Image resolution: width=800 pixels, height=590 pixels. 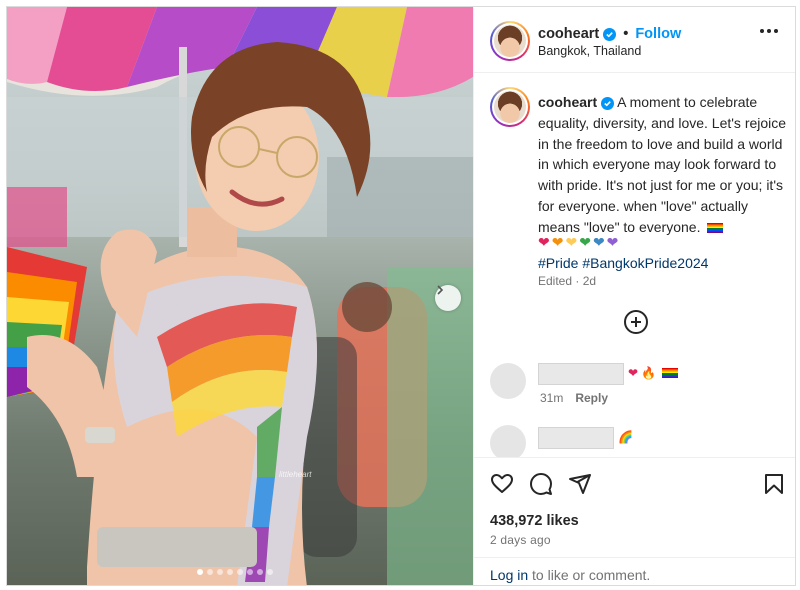 What do you see at coordinates (645, 263) in the screenshot?
I see `hashtag-link: #BangkokPride2024` at bounding box center [645, 263].